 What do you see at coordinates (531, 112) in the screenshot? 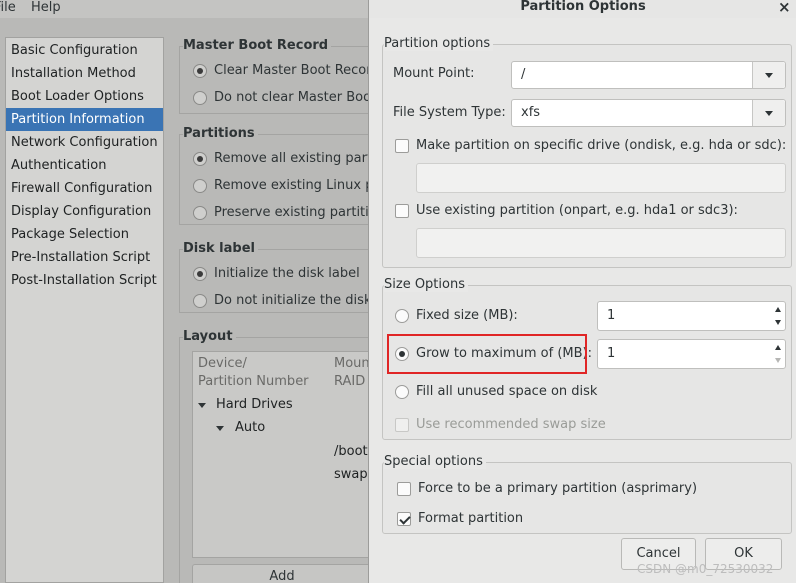
I see `fs-type-value: xfs` at bounding box center [531, 112].